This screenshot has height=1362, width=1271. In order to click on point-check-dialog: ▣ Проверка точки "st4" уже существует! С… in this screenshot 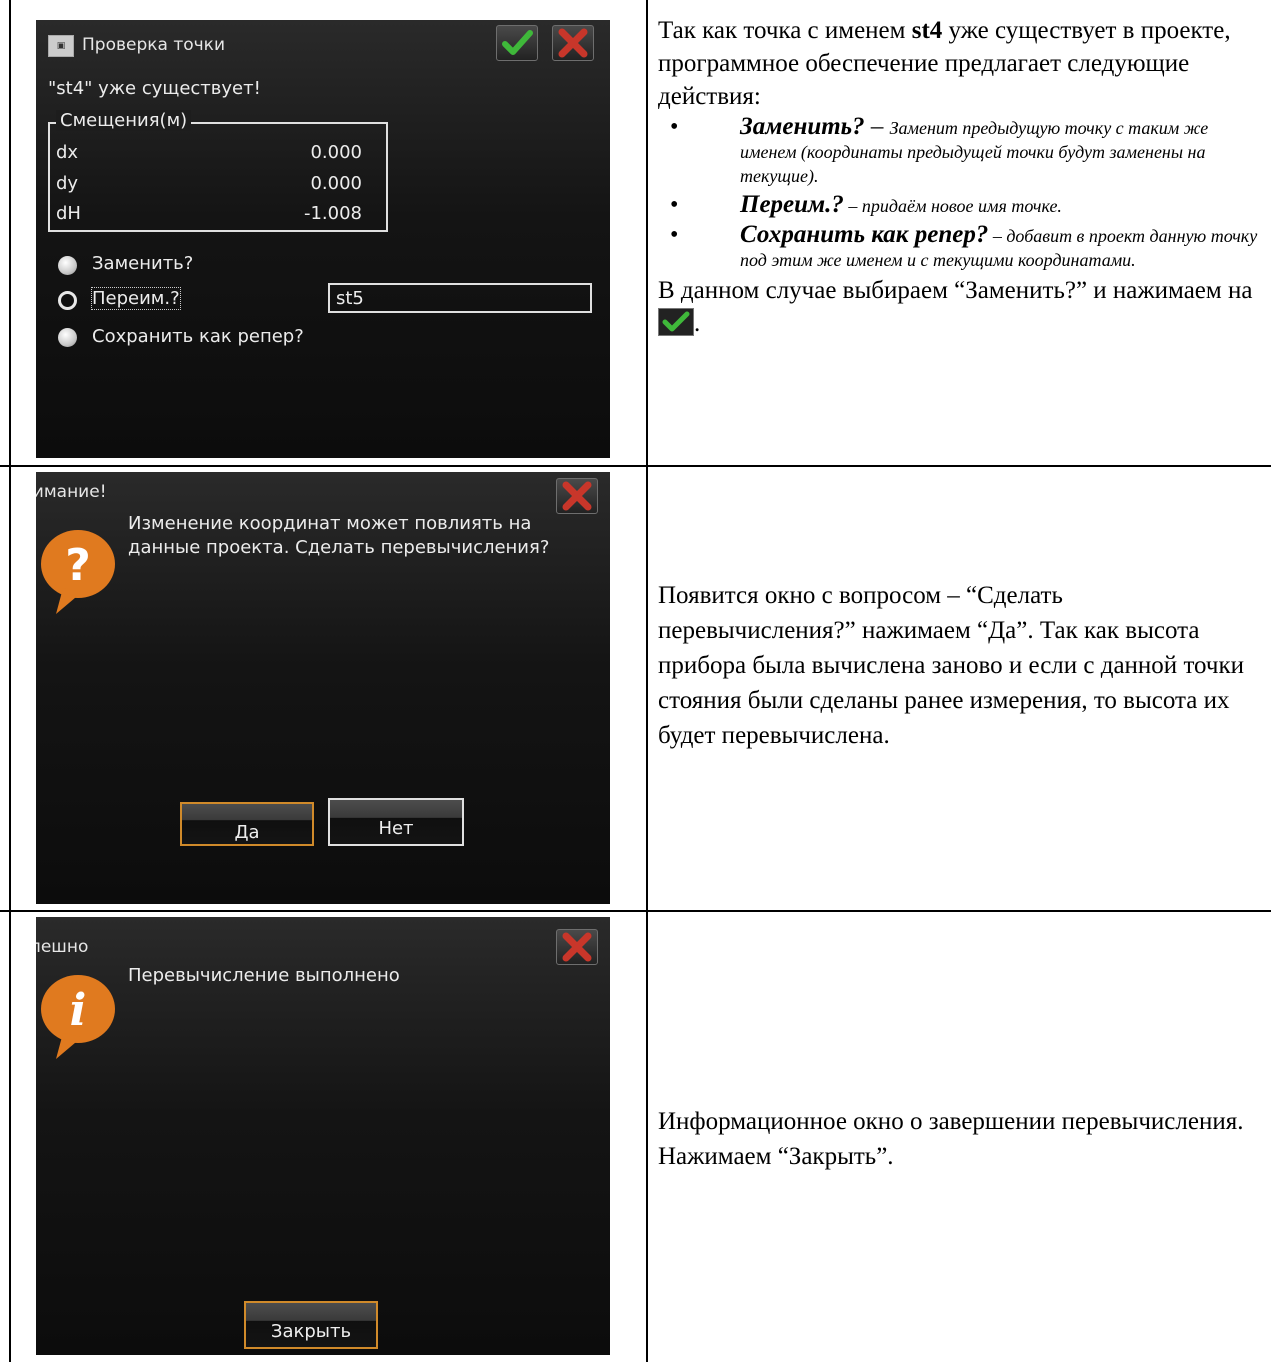, I will do `click(323, 239)`.